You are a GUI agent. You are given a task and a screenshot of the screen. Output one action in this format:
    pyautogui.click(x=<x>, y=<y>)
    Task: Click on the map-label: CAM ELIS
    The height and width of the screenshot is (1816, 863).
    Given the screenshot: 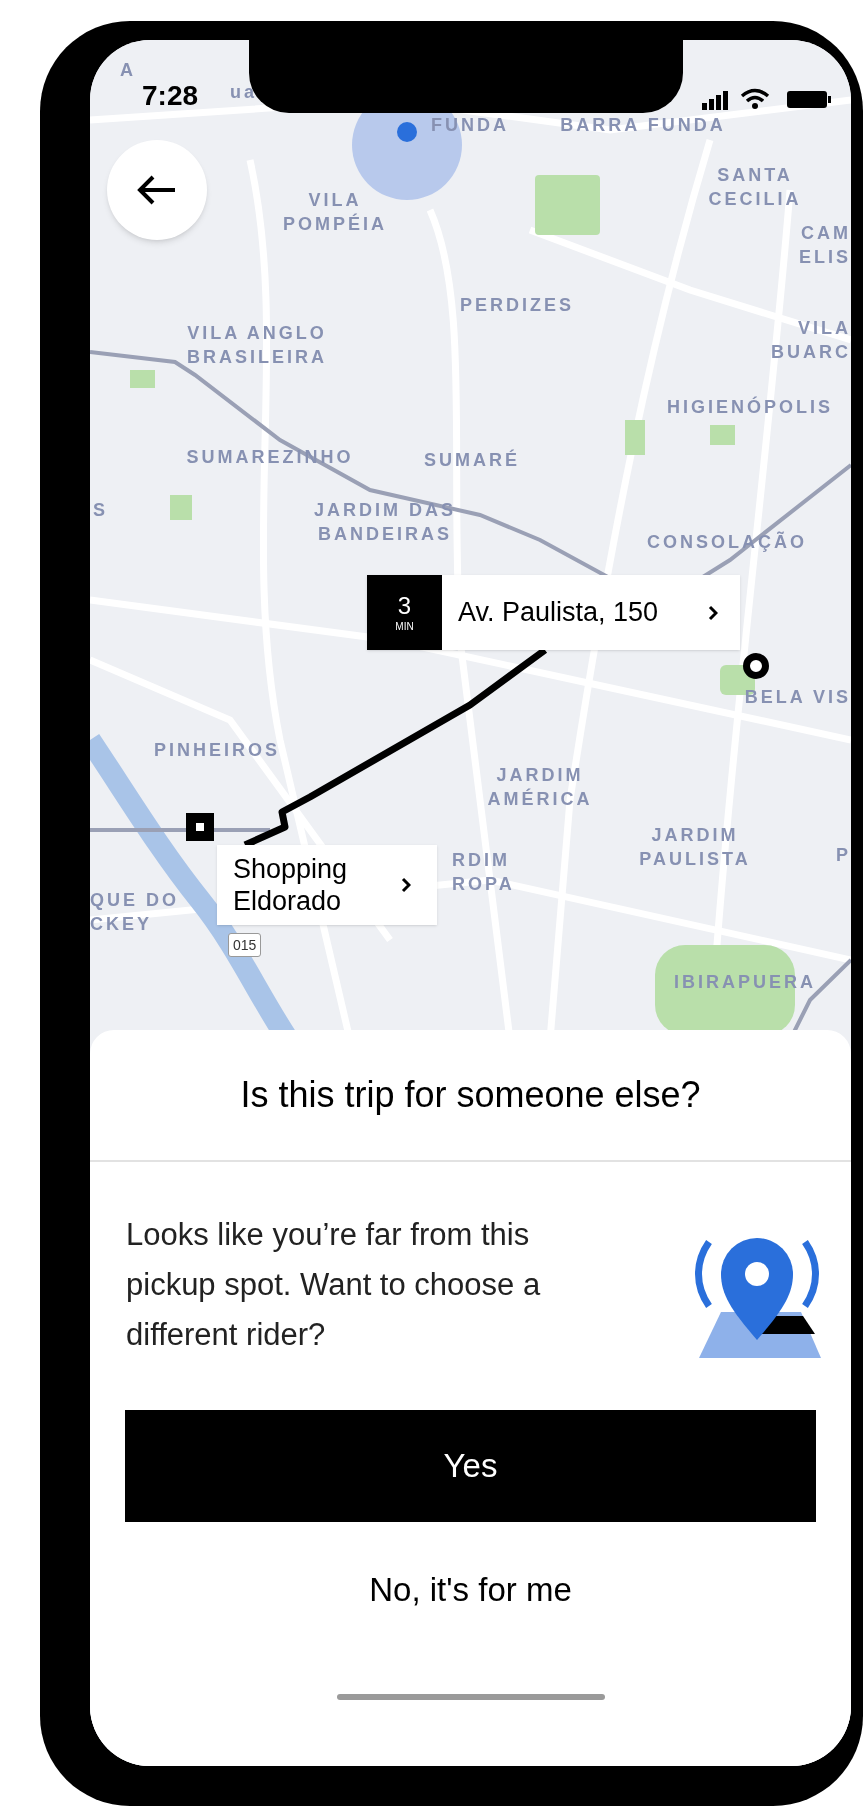 What is the action you would take?
    pyautogui.click(x=825, y=245)
    